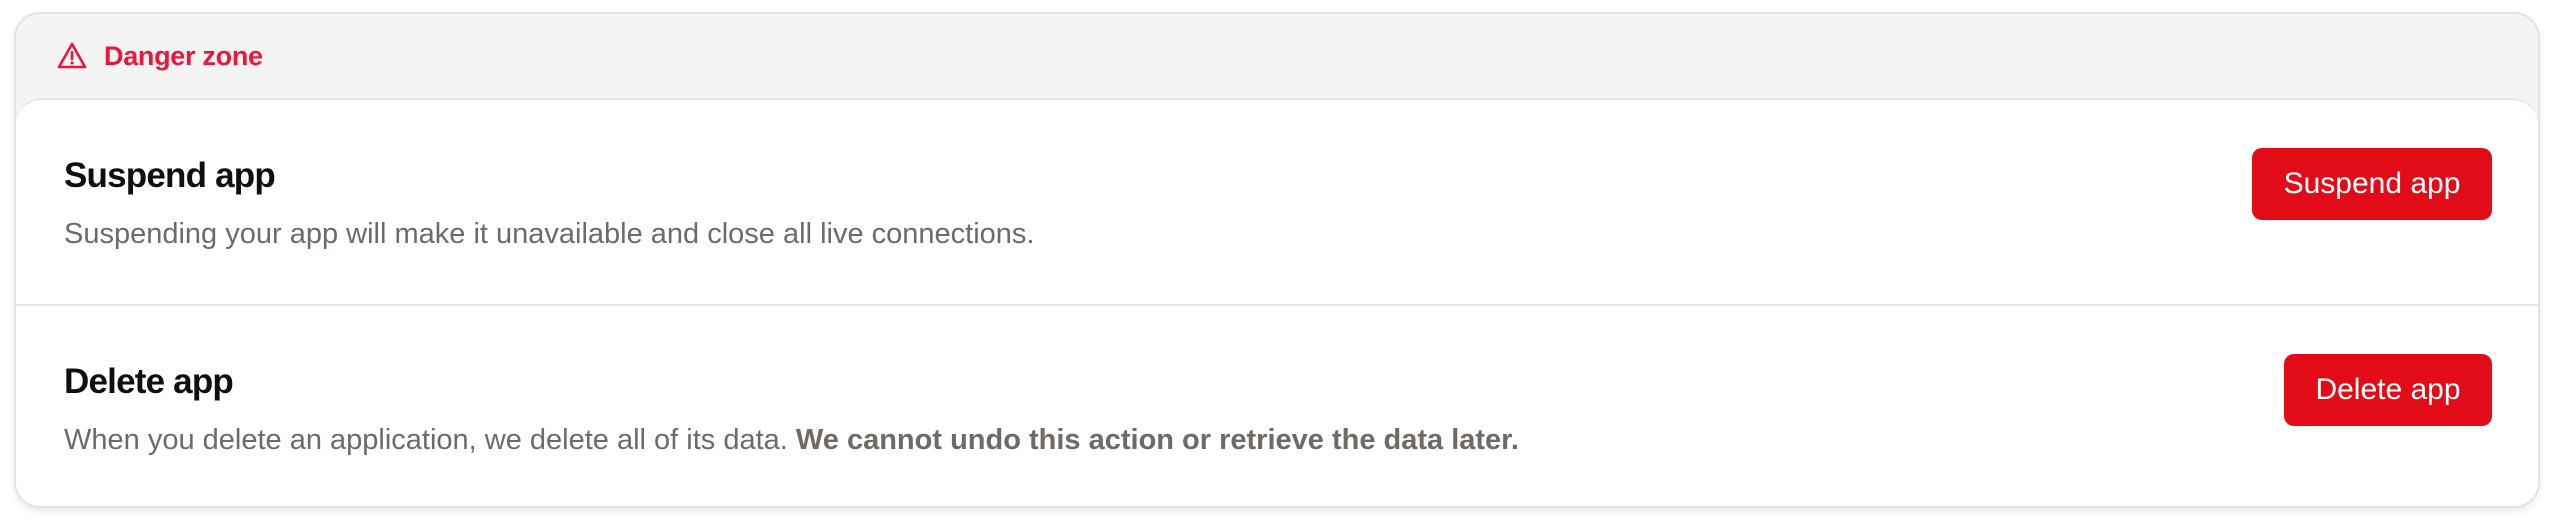  I want to click on warning-triangle-icon, so click(72, 56).